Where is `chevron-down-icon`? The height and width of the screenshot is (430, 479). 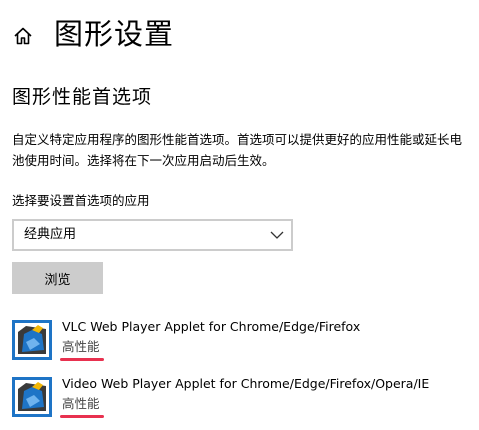 chevron-down-icon is located at coordinates (277, 235).